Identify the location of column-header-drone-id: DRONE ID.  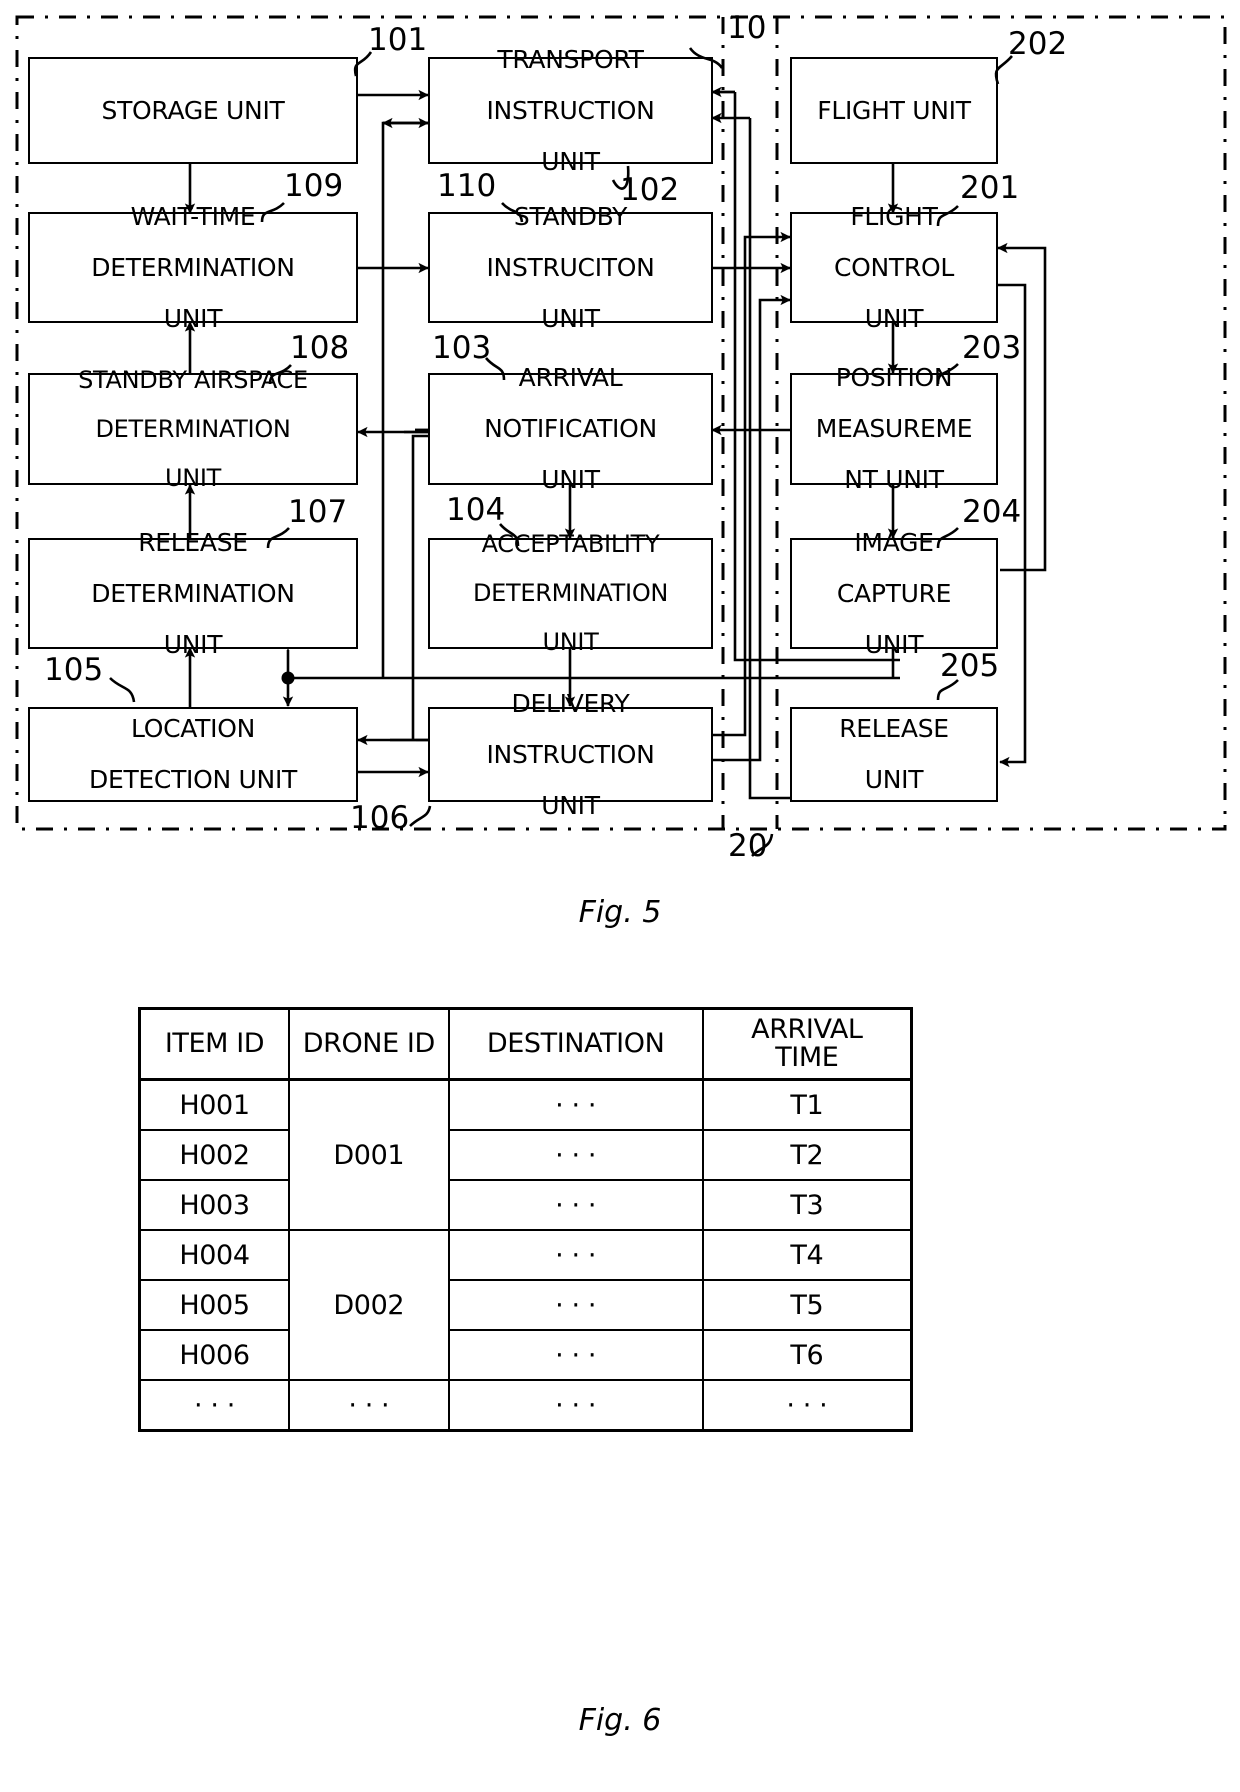
(369, 1044).